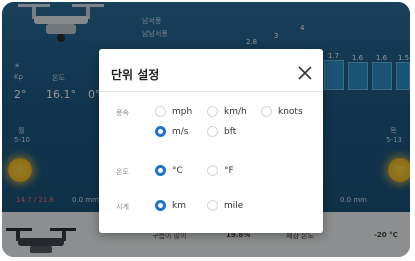 The width and height of the screenshot is (415, 261). Describe the element at coordinates (122, 207) in the screenshot. I see `visibility-label: 시계` at that location.